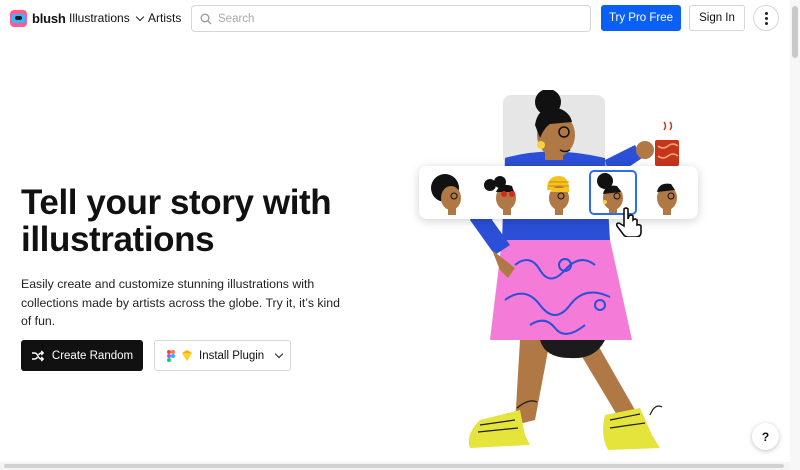 This screenshot has height=470, width=800. Describe the element at coordinates (92, 355) in the screenshot. I see `create-random-label: Create Random` at that location.